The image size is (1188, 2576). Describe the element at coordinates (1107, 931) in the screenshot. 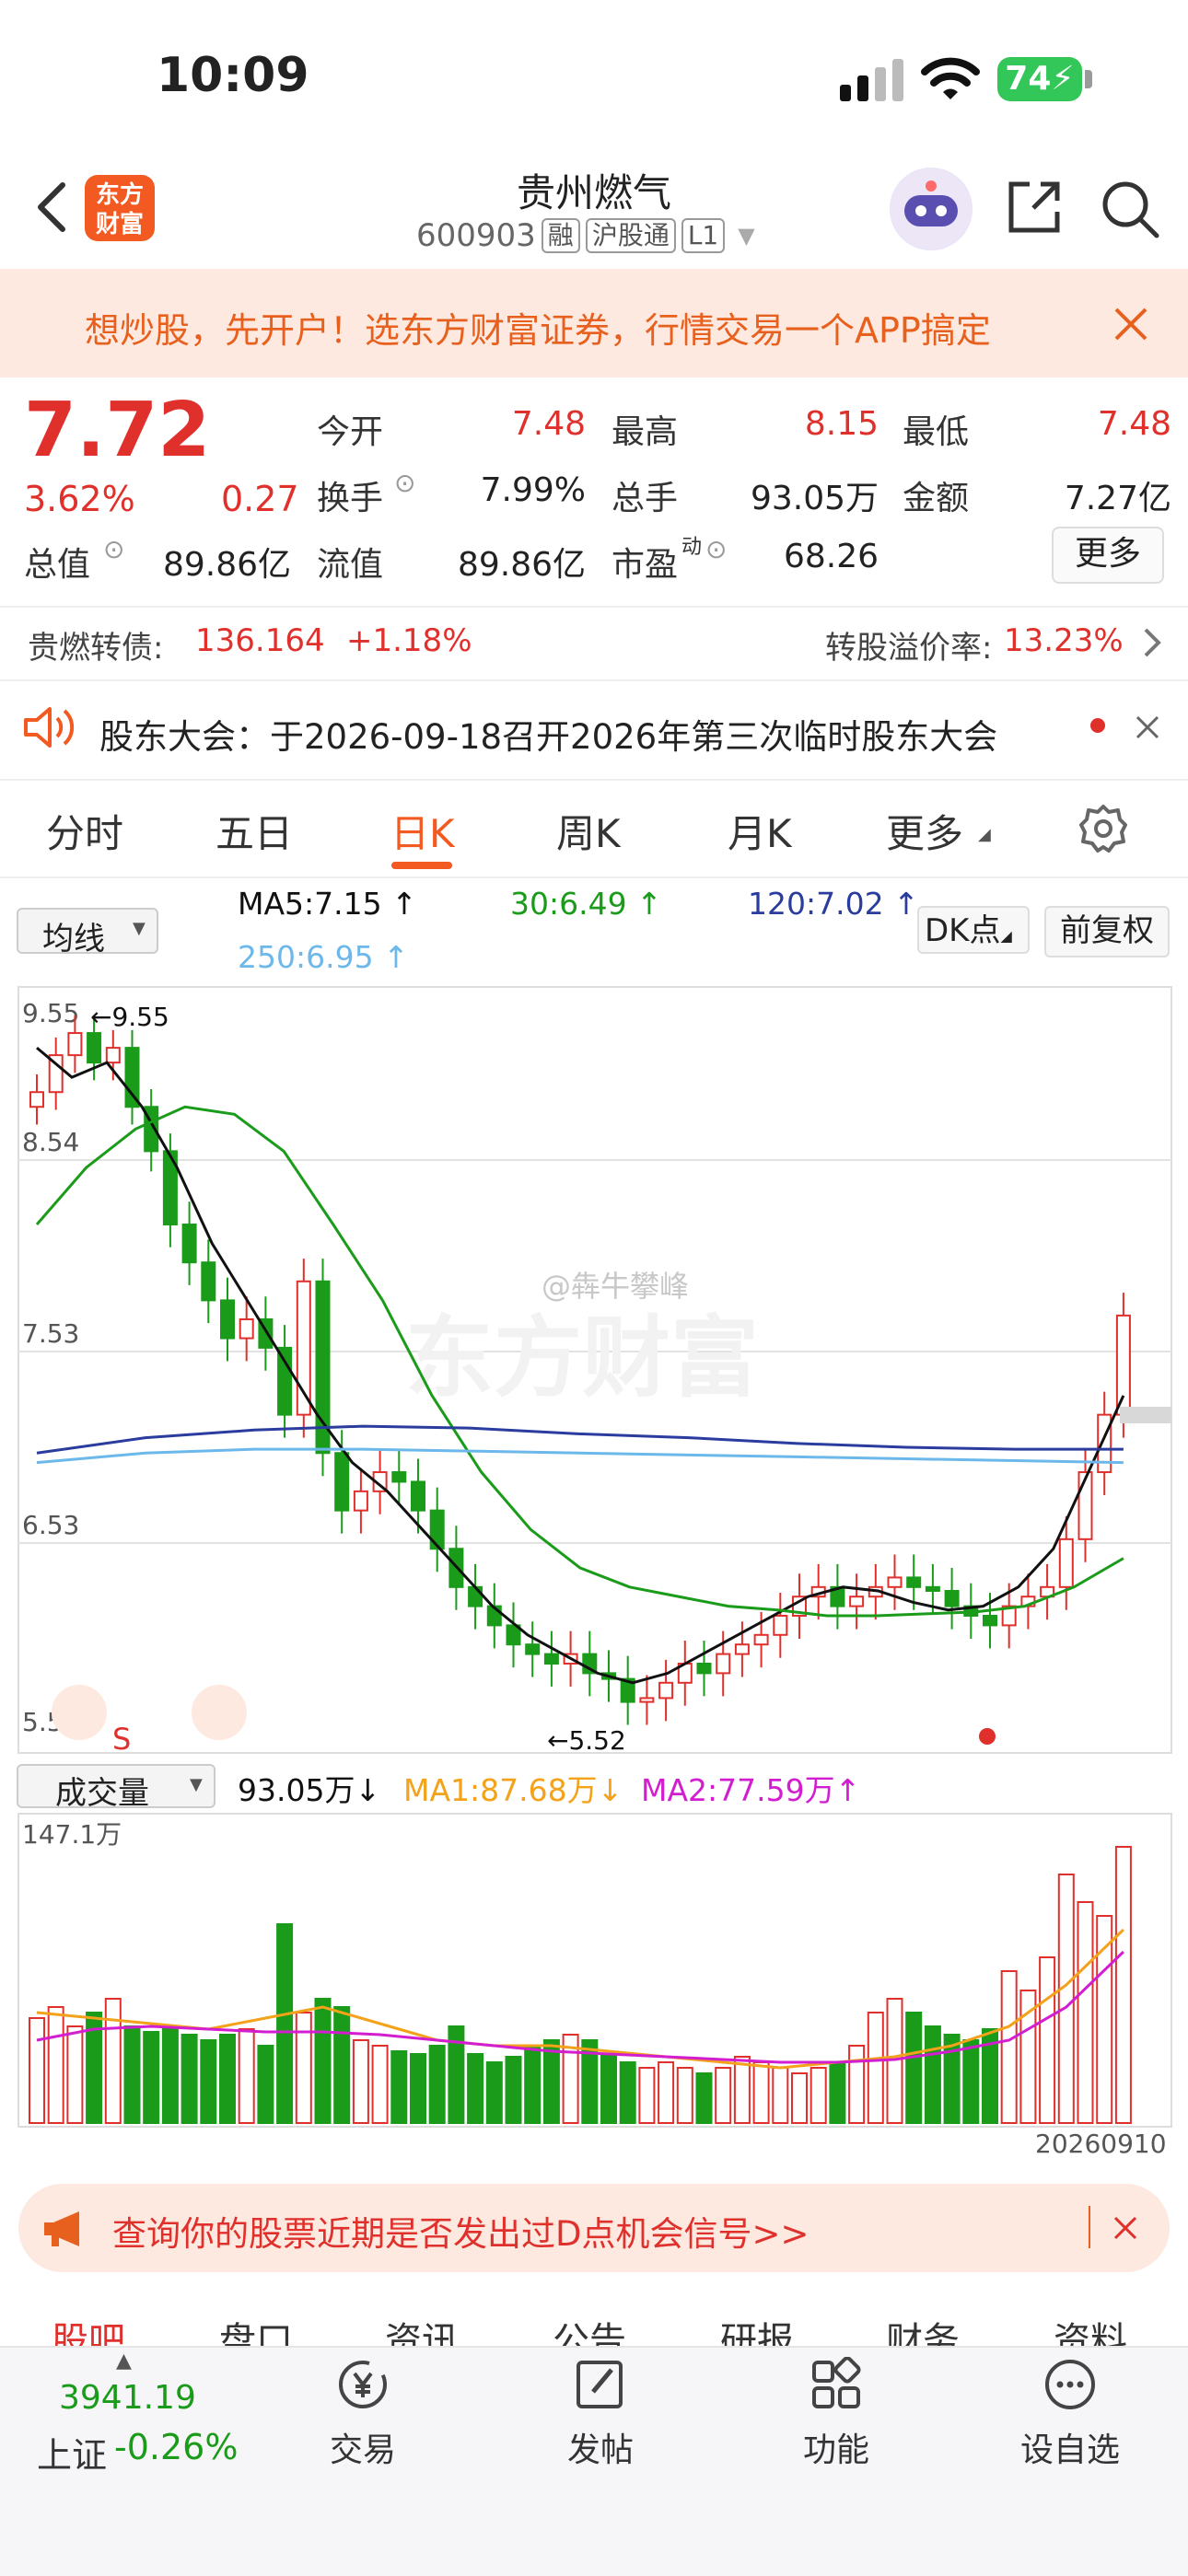

I see `adjust-button: 前复权` at that location.